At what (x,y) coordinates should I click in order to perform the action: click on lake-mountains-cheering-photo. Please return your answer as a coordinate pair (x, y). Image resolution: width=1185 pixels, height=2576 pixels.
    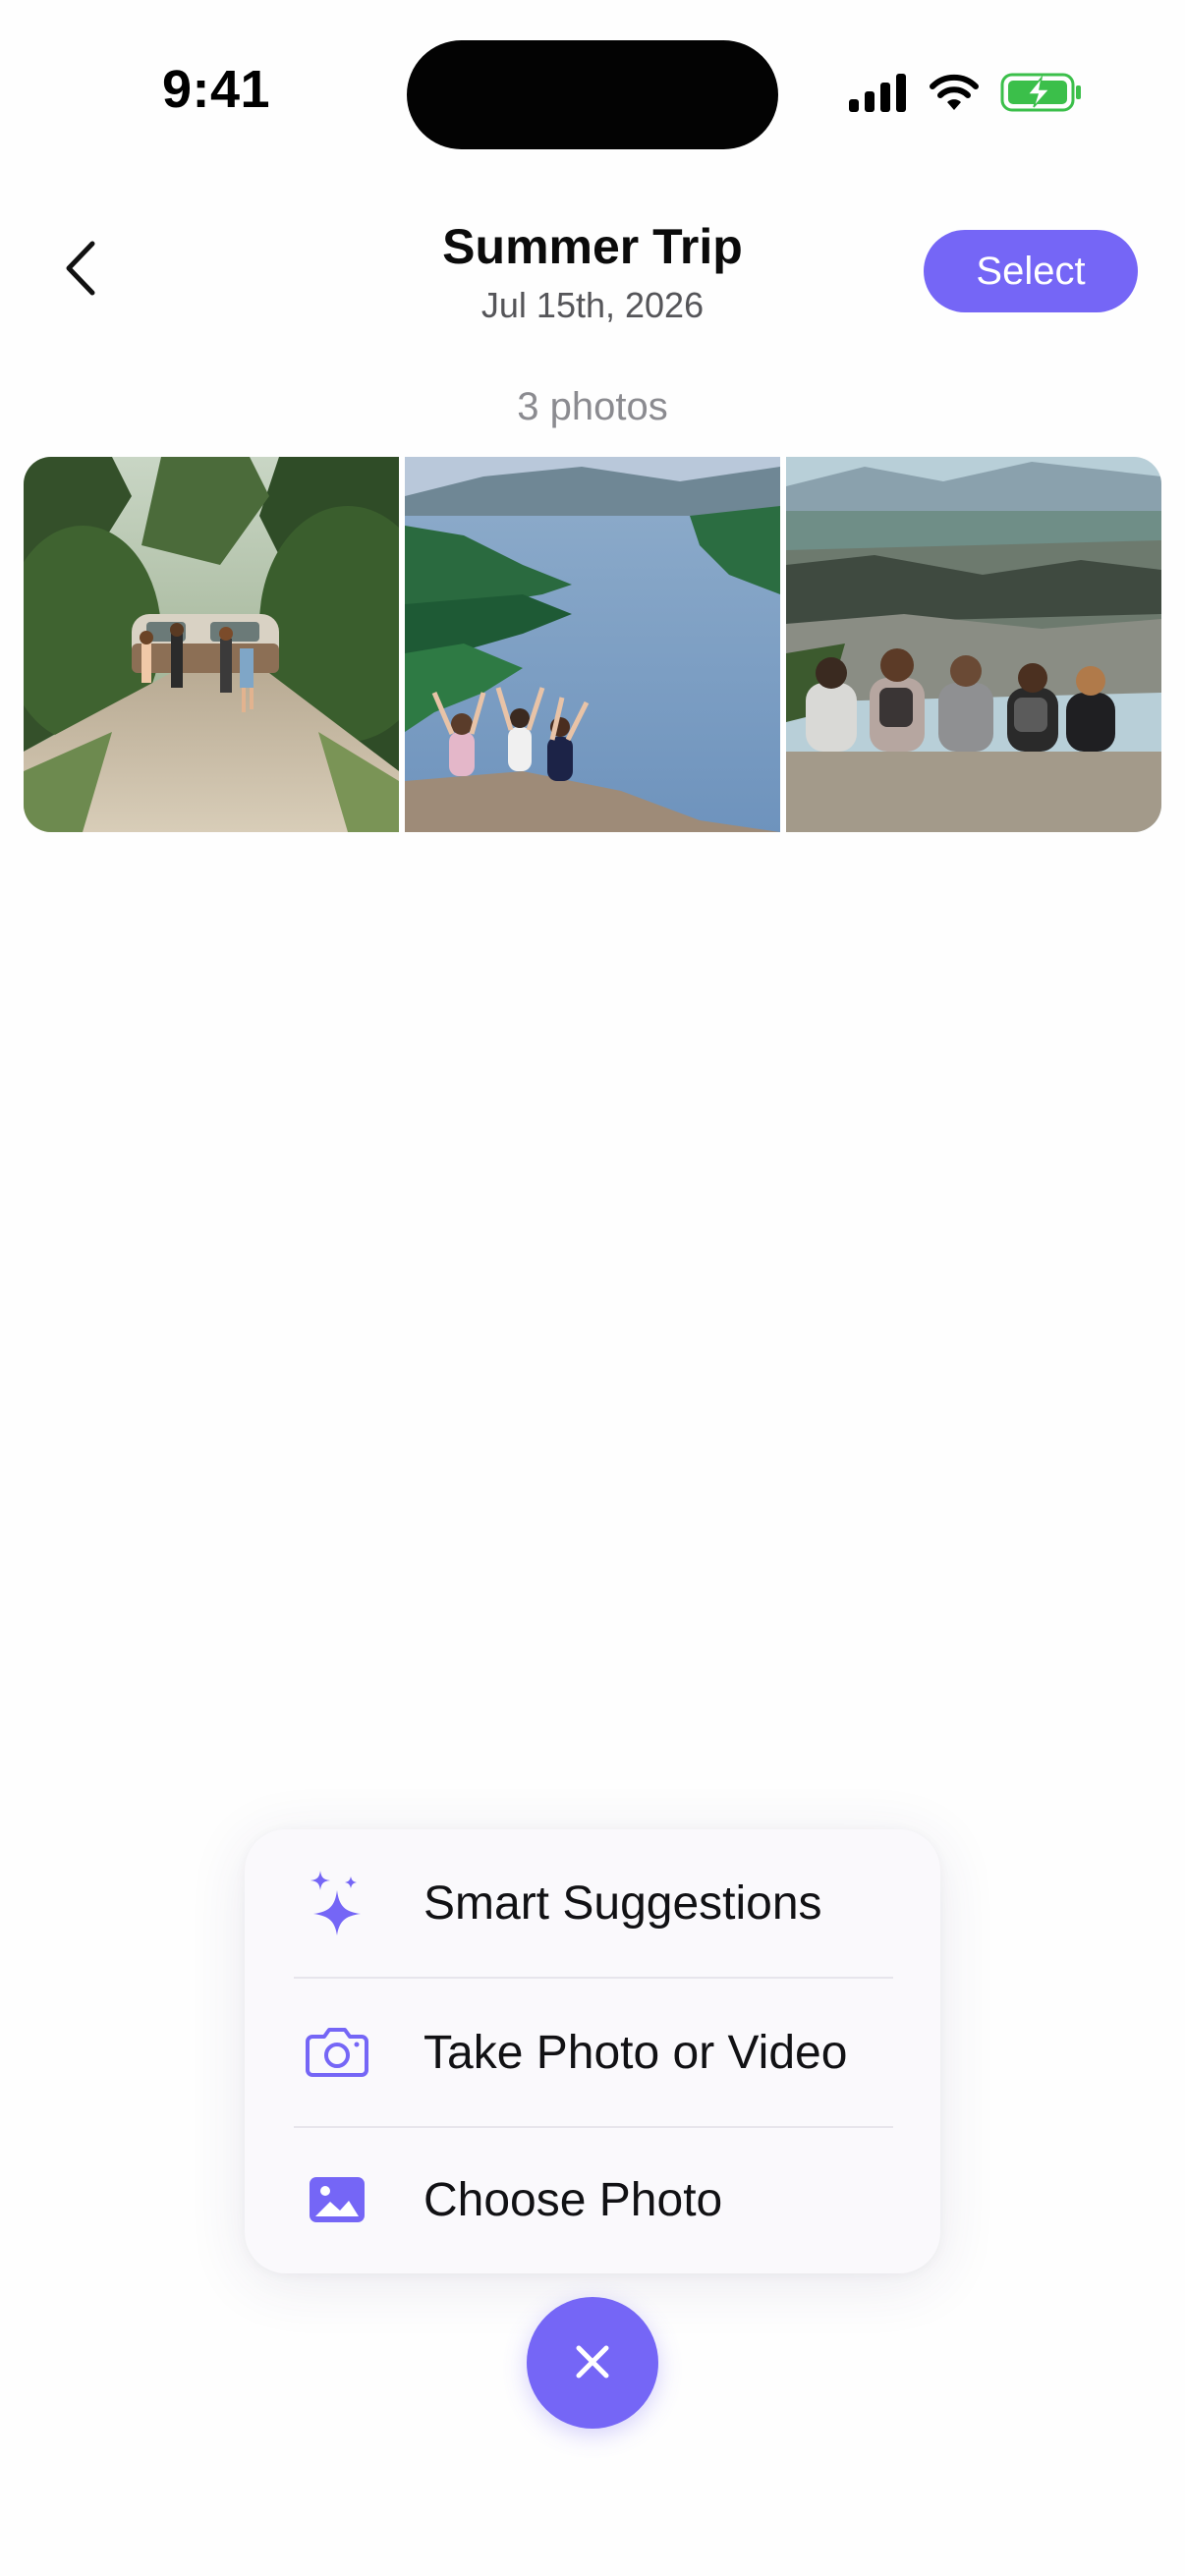
    Looking at the image, I should click on (592, 644).